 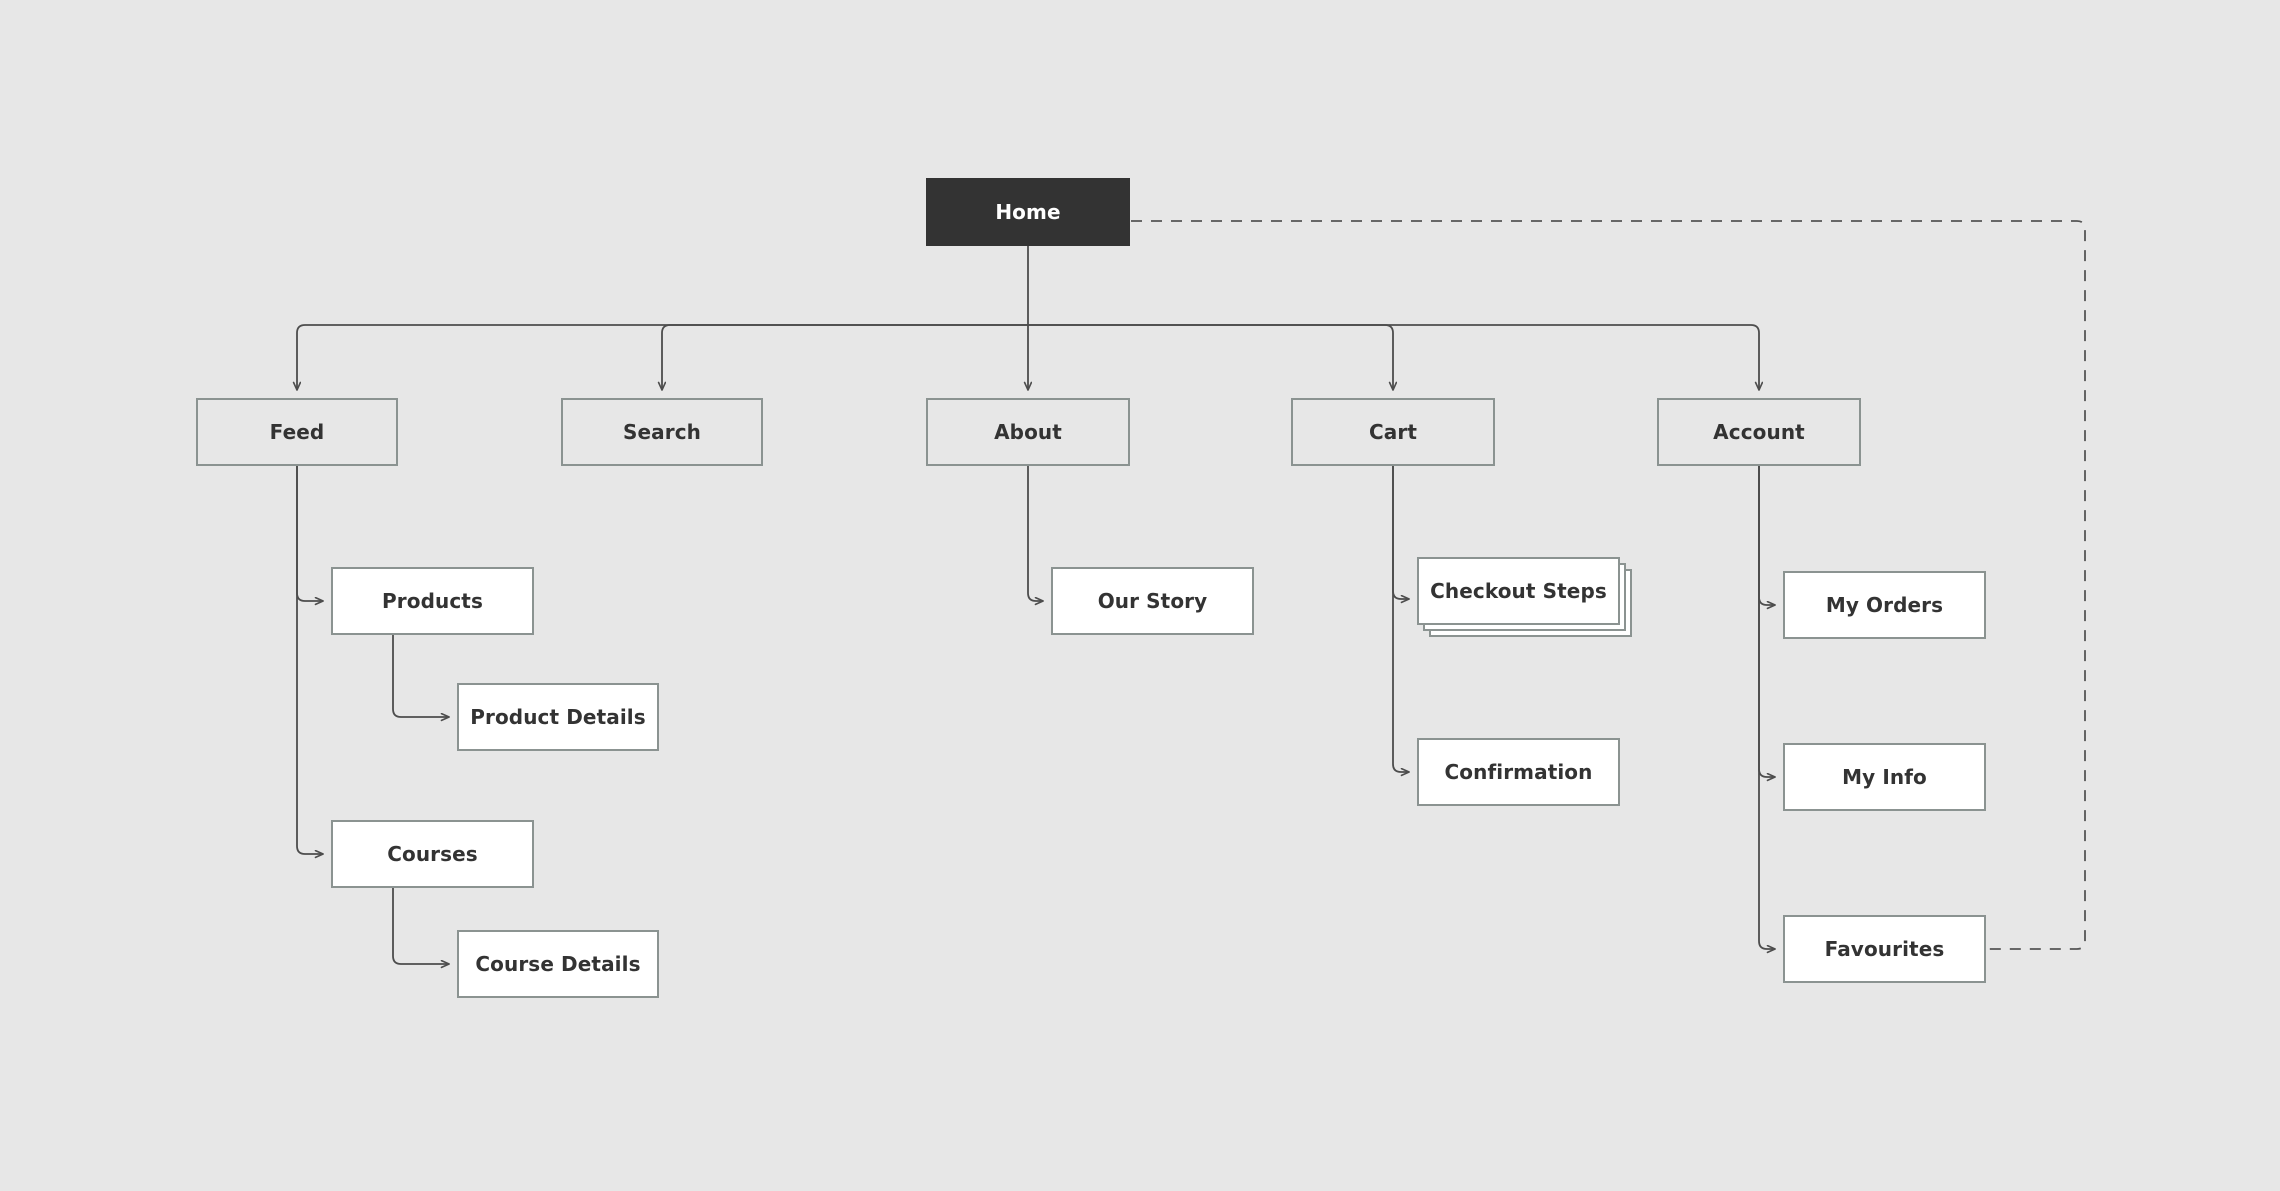 I want to click on node-my-info-label: My Info, so click(x=1884, y=777).